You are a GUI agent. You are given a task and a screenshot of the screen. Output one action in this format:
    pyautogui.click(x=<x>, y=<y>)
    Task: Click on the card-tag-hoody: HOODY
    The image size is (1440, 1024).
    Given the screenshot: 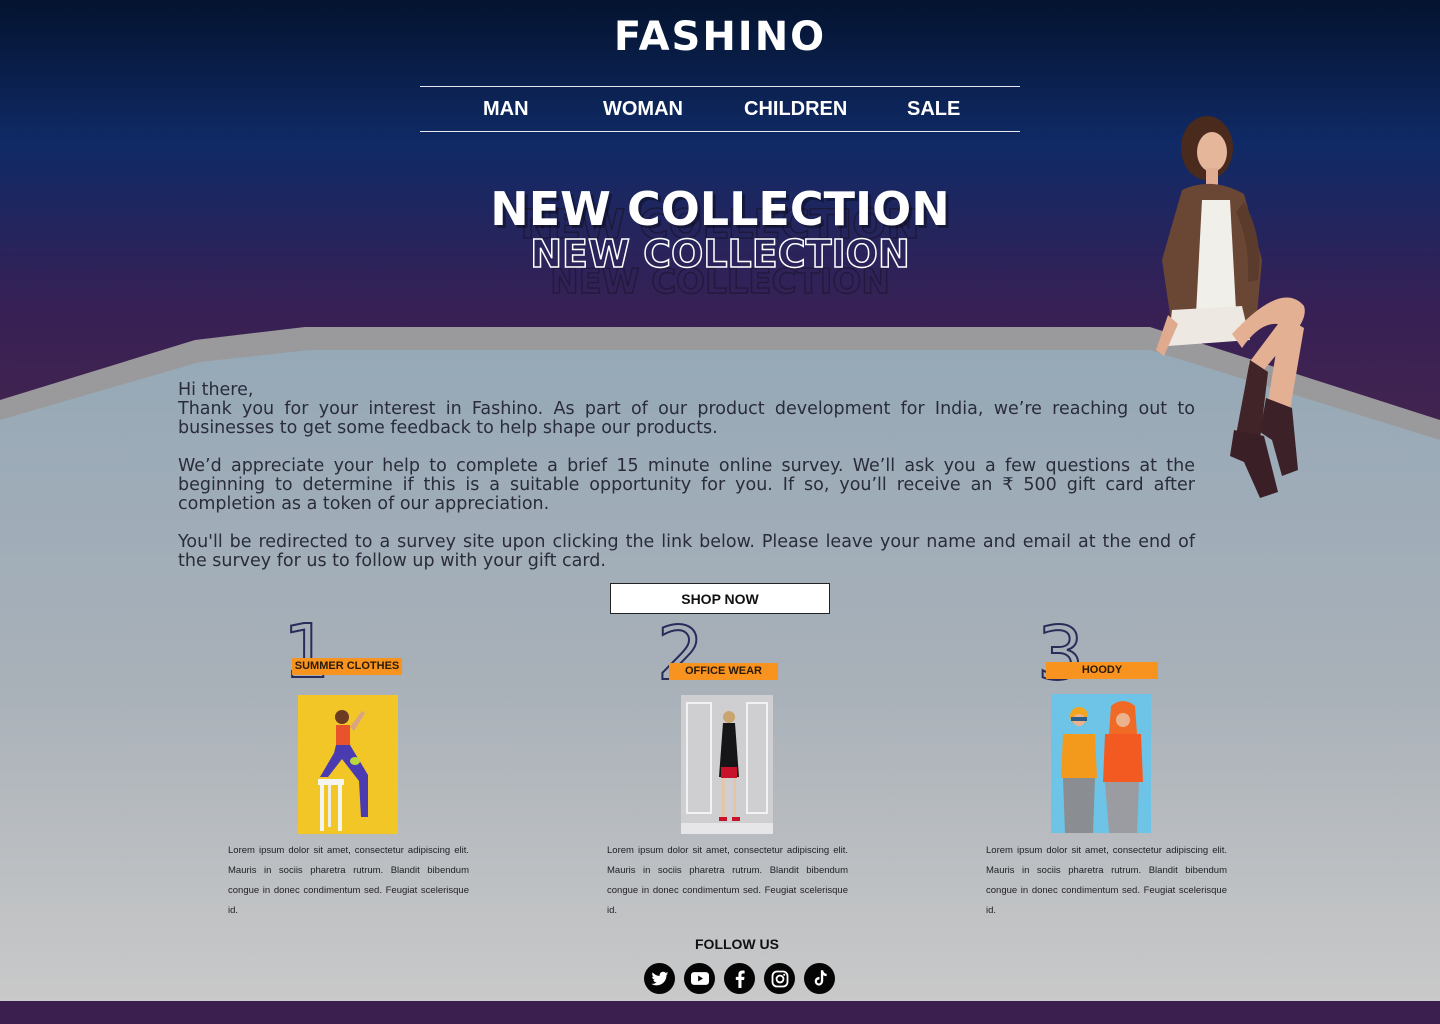 What is the action you would take?
    pyautogui.click(x=1102, y=670)
    